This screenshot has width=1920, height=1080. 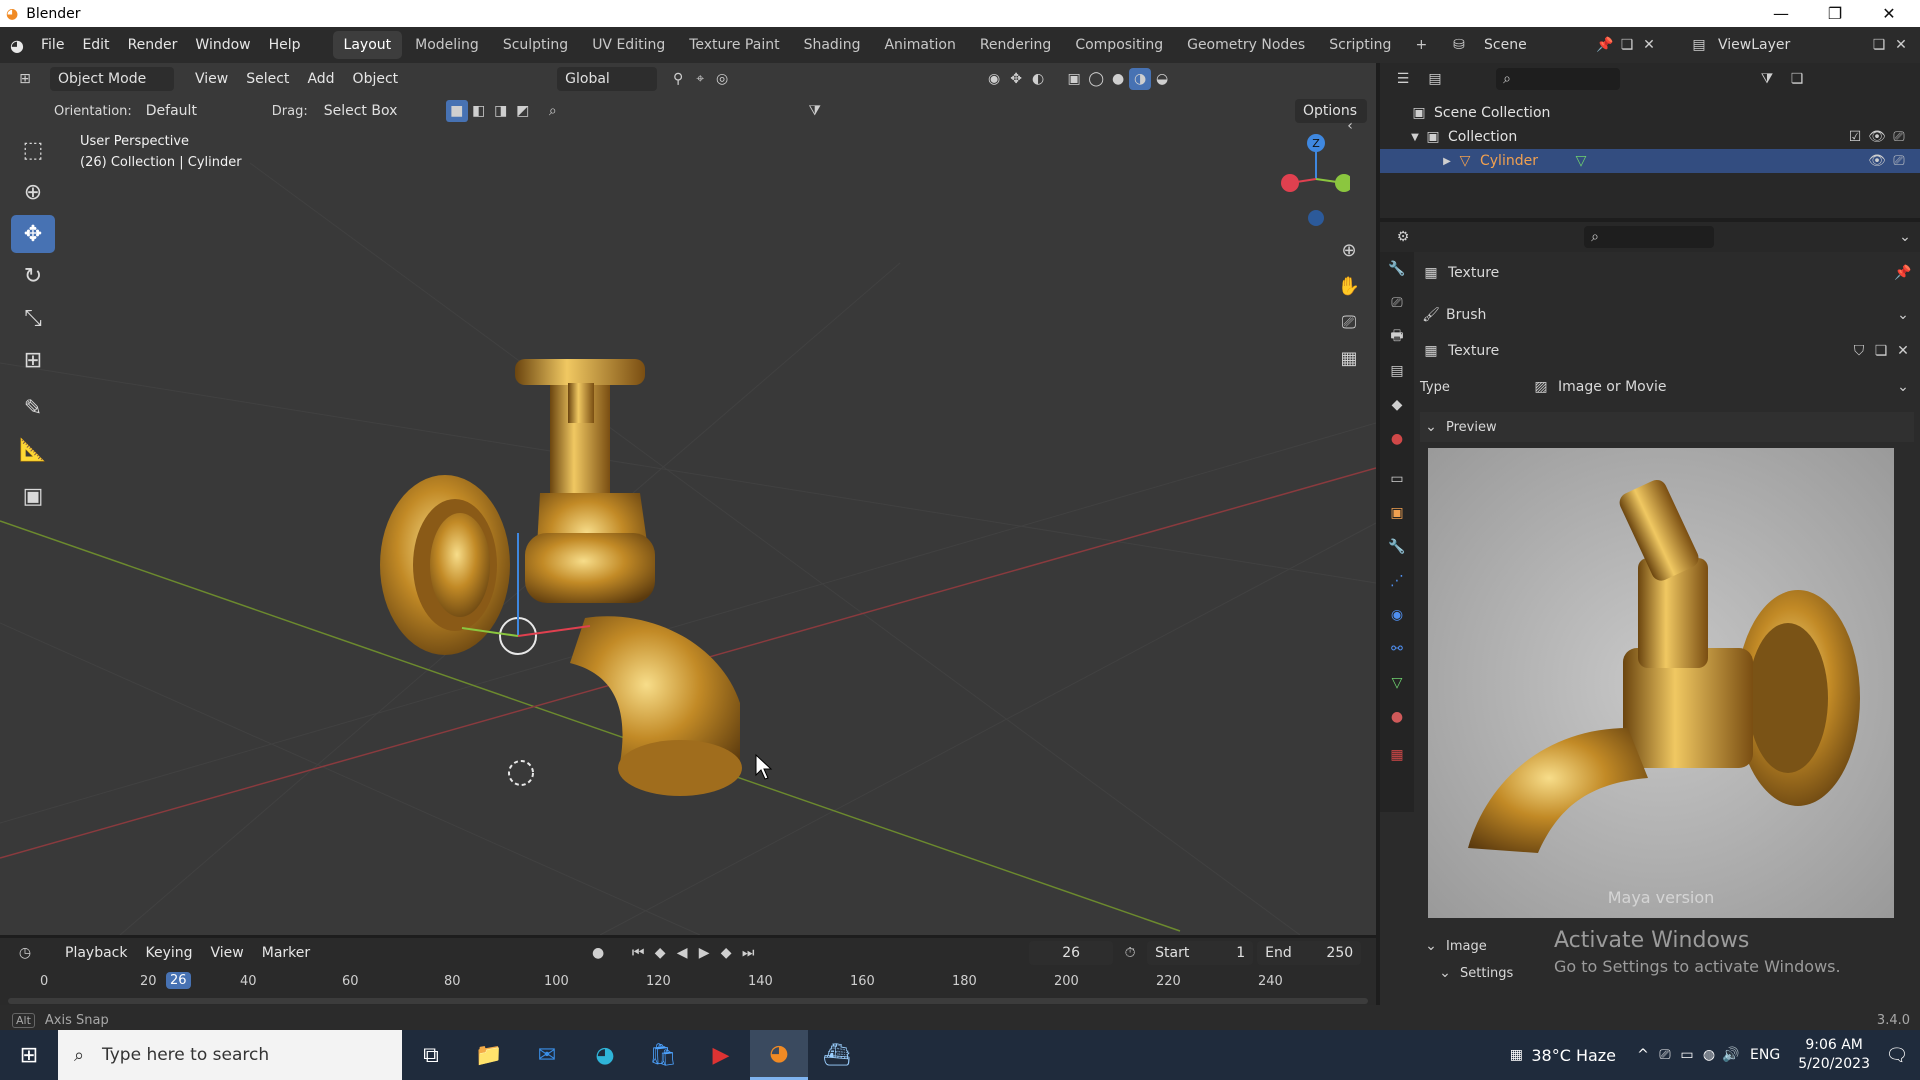 I want to click on data-tab-icon: ▽, so click(x=1397, y=683).